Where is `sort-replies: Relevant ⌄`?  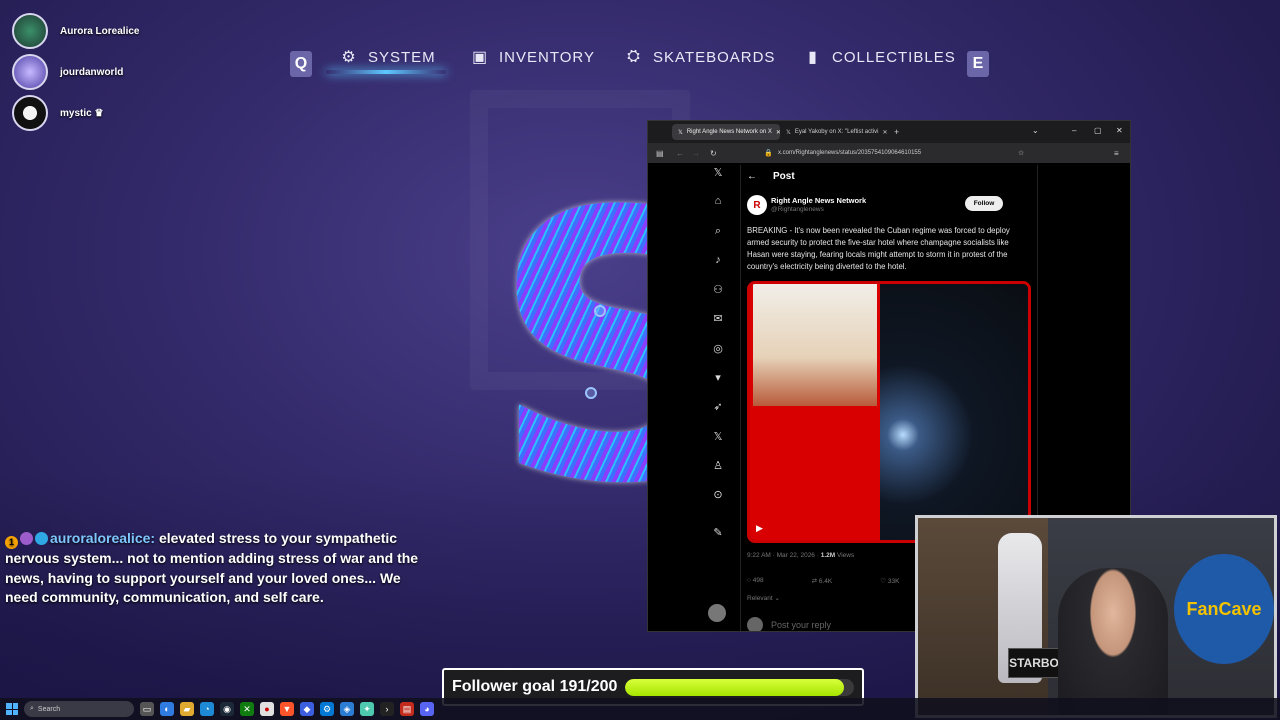
sort-replies: Relevant ⌄ is located at coordinates (763, 598).